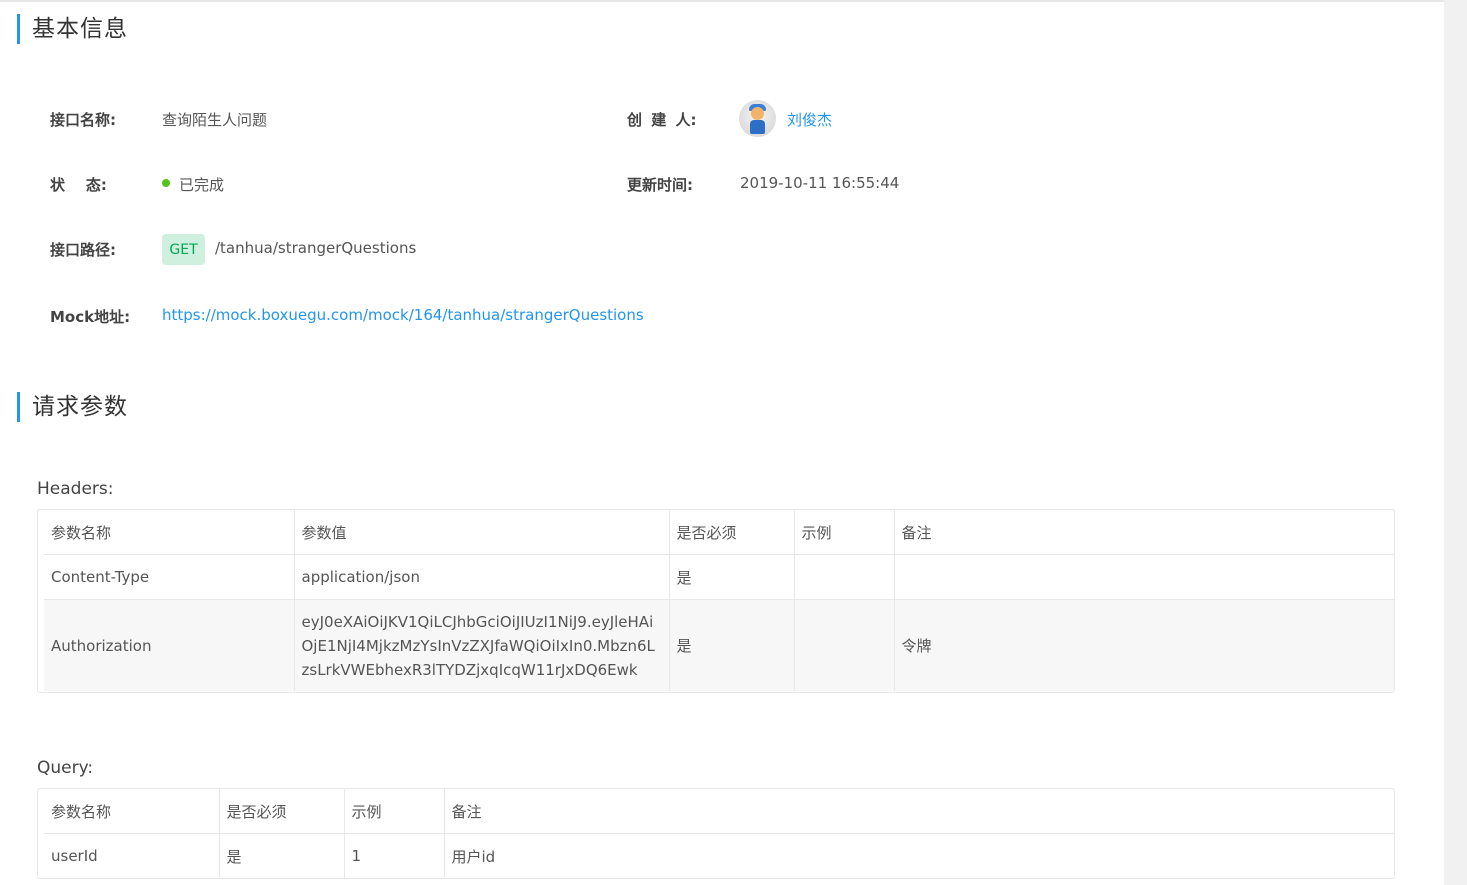 This screenshot has height=885, width=1467. Describe the element at coordinates (316, 248) in the screenshot. I see `path-value: /tanhua/strangerQuestions` at that location.